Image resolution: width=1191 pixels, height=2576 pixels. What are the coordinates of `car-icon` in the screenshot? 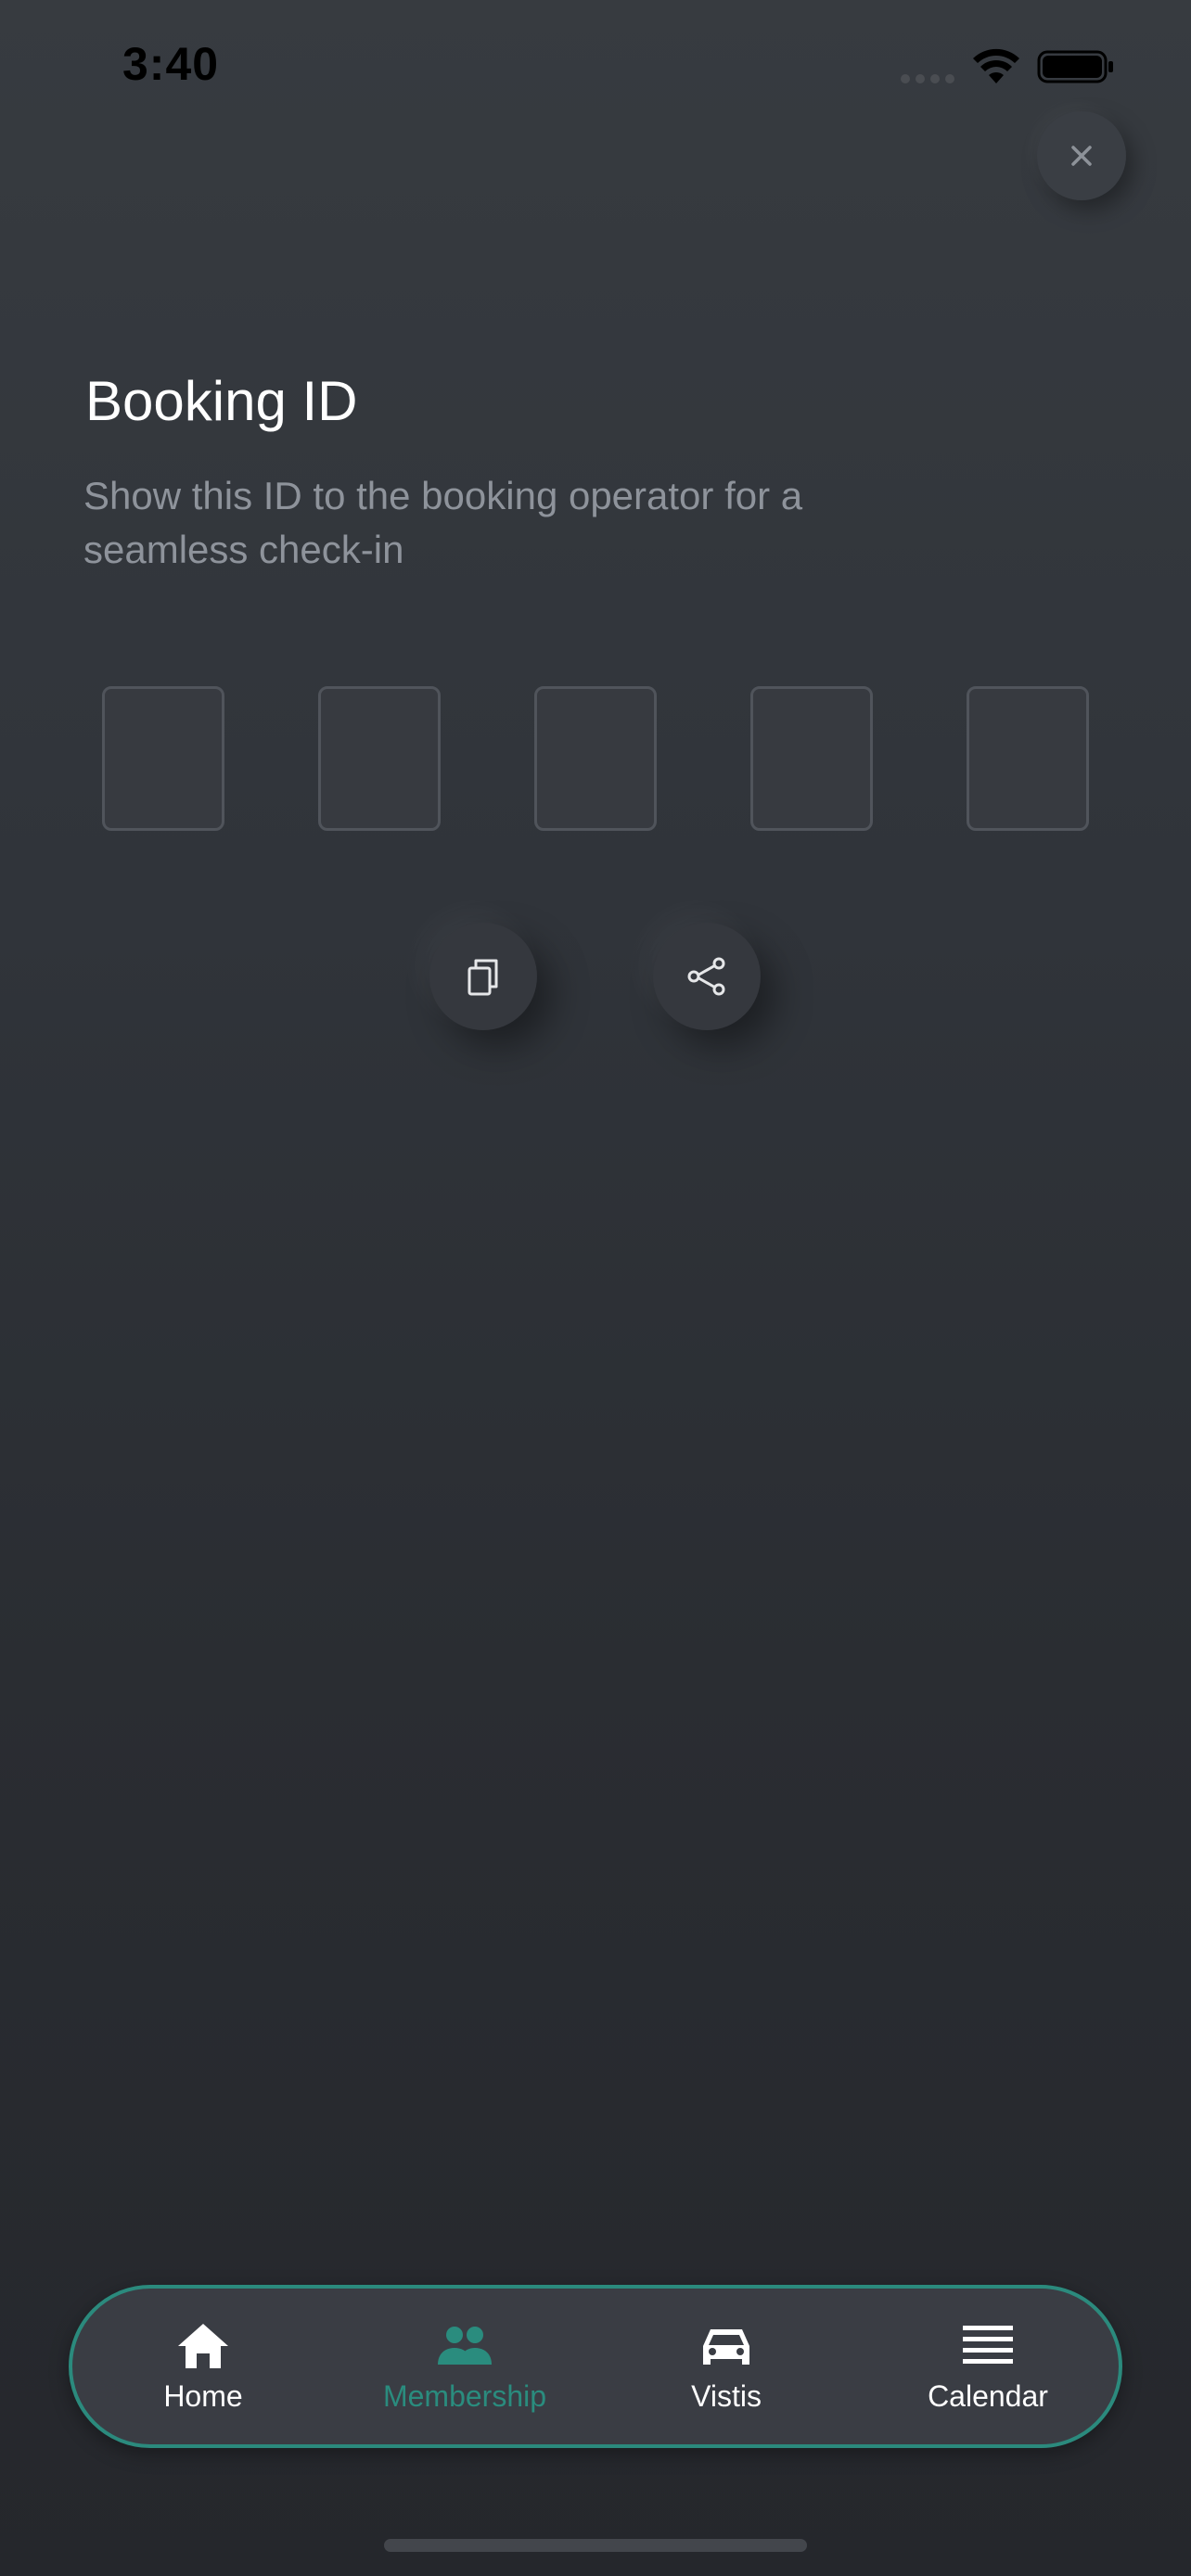 It's located at (726, 2346).